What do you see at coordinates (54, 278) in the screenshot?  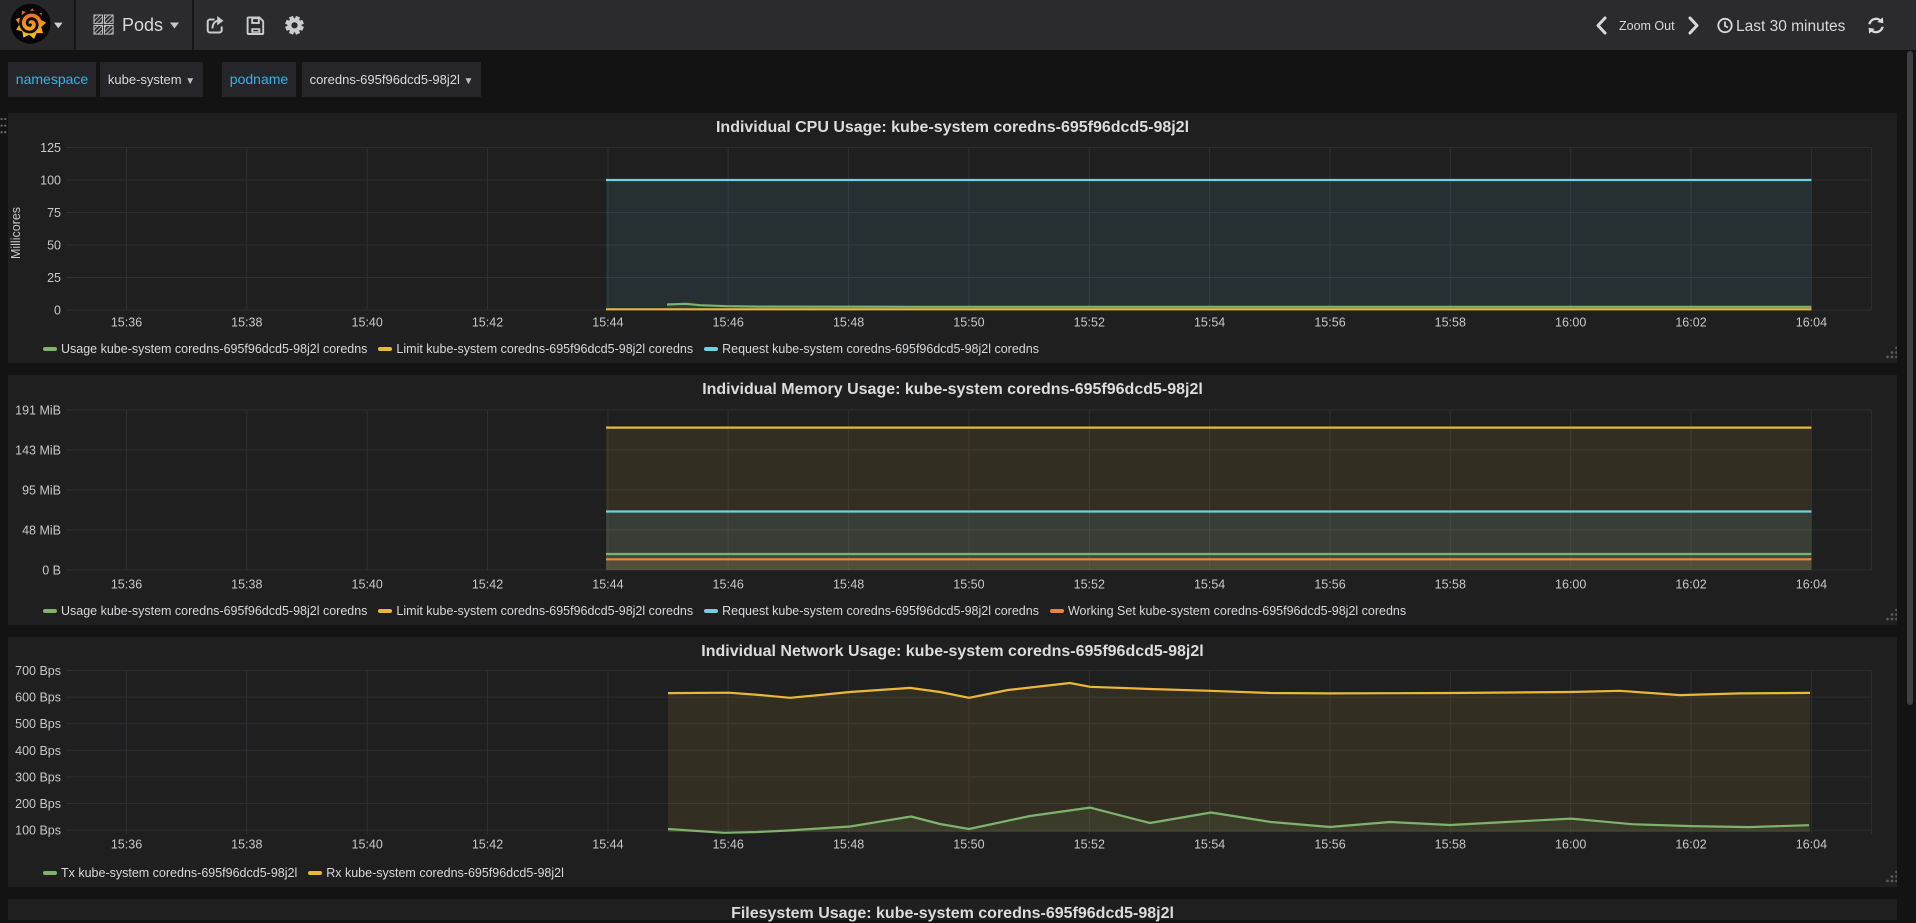 I see `svg-text: 25` at bounding box center [54, 278].